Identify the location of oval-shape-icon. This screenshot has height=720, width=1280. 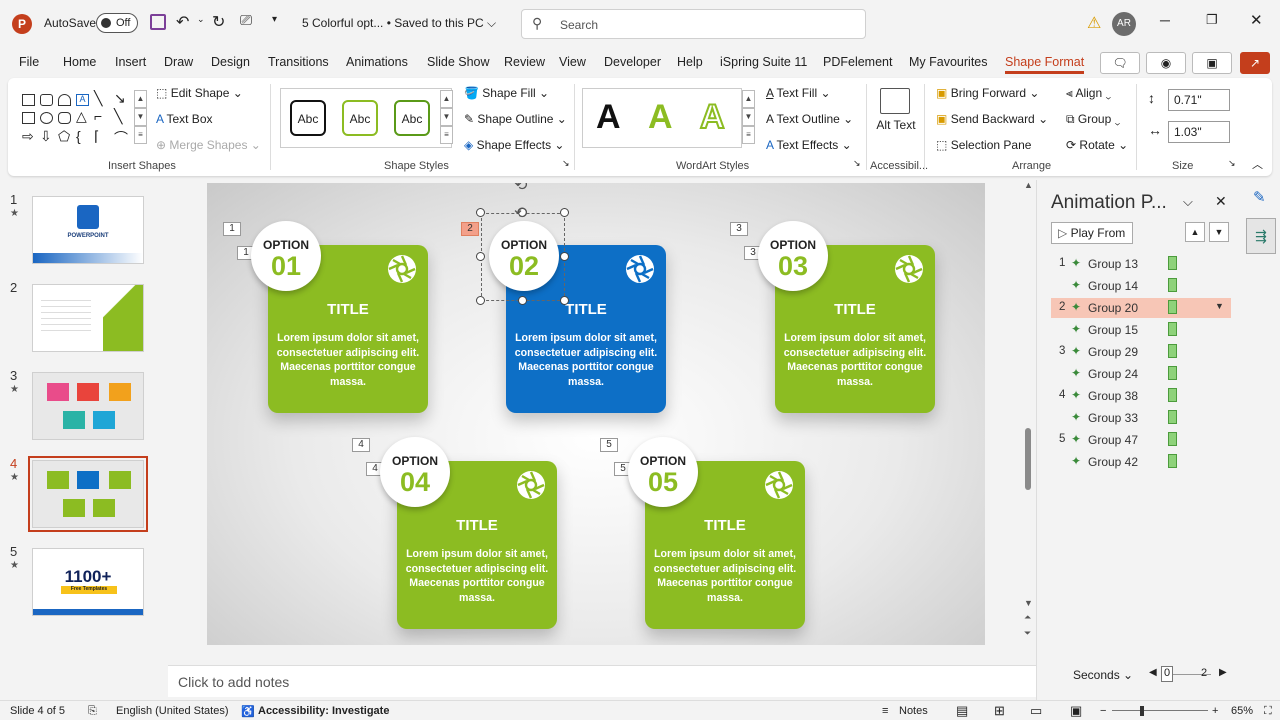
(46, 118).